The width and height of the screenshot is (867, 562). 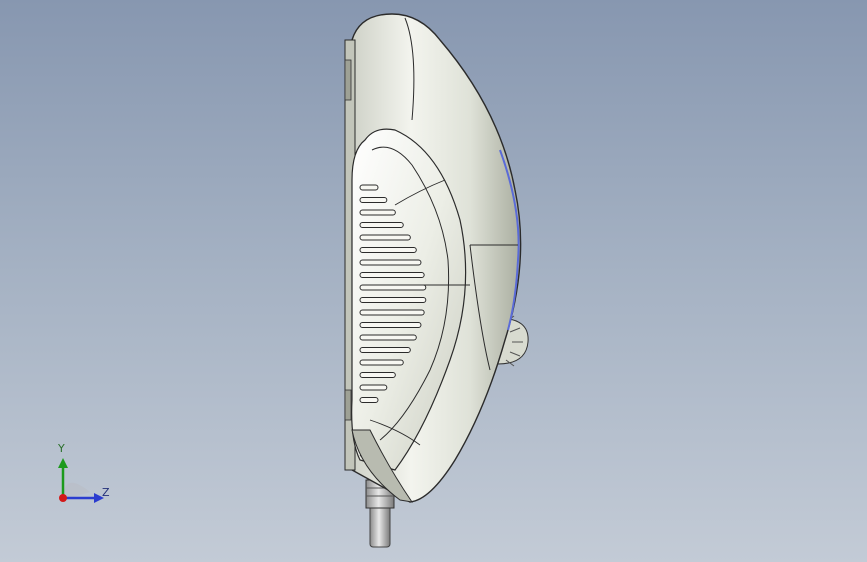 I want to click on axis-triad, so click(x=81, y=480).